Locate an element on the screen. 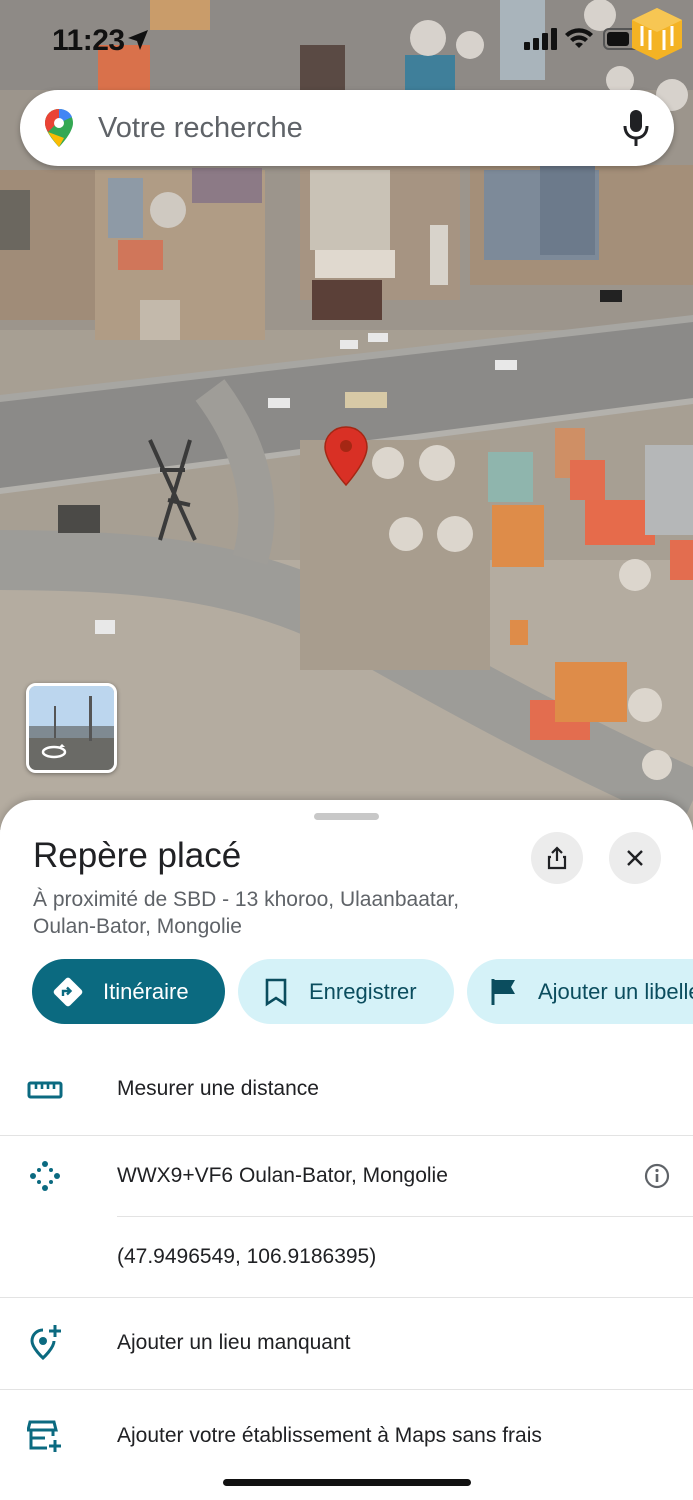  coordinates-row: (47.9496549, 106.9186395) is located at coordinates (346, 1257).